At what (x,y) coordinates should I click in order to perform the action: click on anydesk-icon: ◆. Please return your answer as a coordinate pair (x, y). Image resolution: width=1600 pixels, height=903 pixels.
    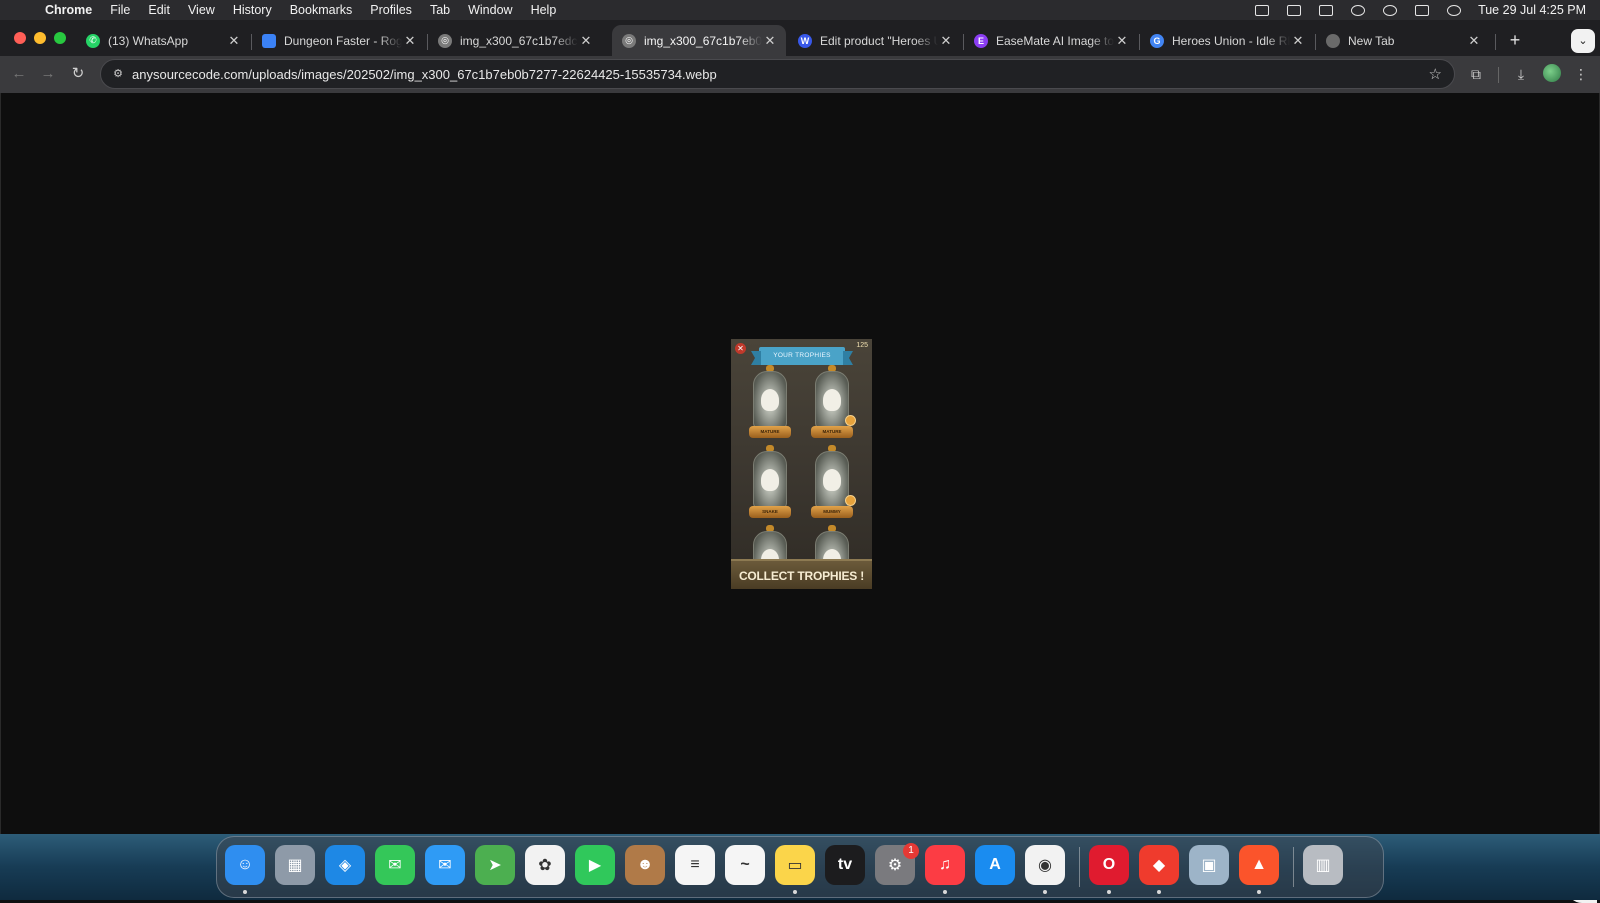
    Looking at the image, I should click on (1159, 865).